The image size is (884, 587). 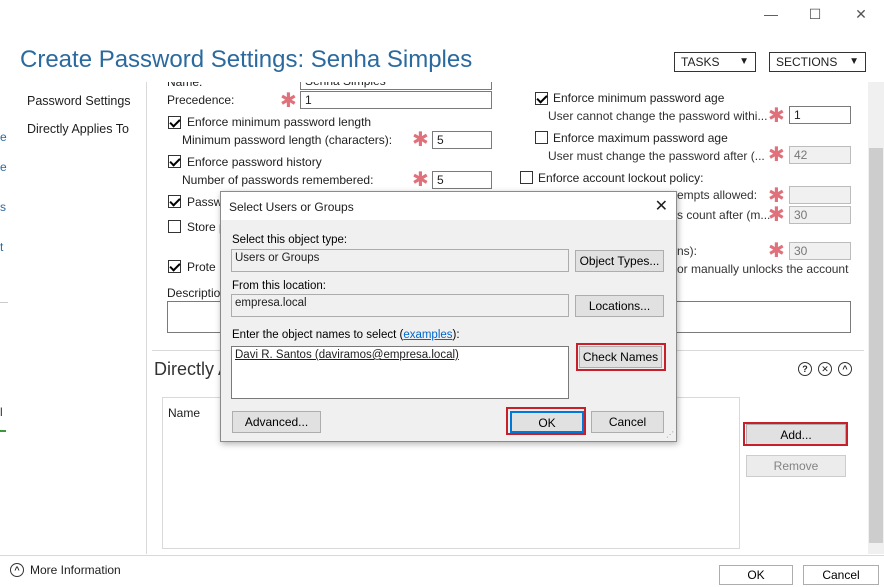 What do you see at coordinates (448, 206) in the screenshot?
I see `dialog-titlebar: Select Users or Groups ✕` at bounding box center [448, 206].